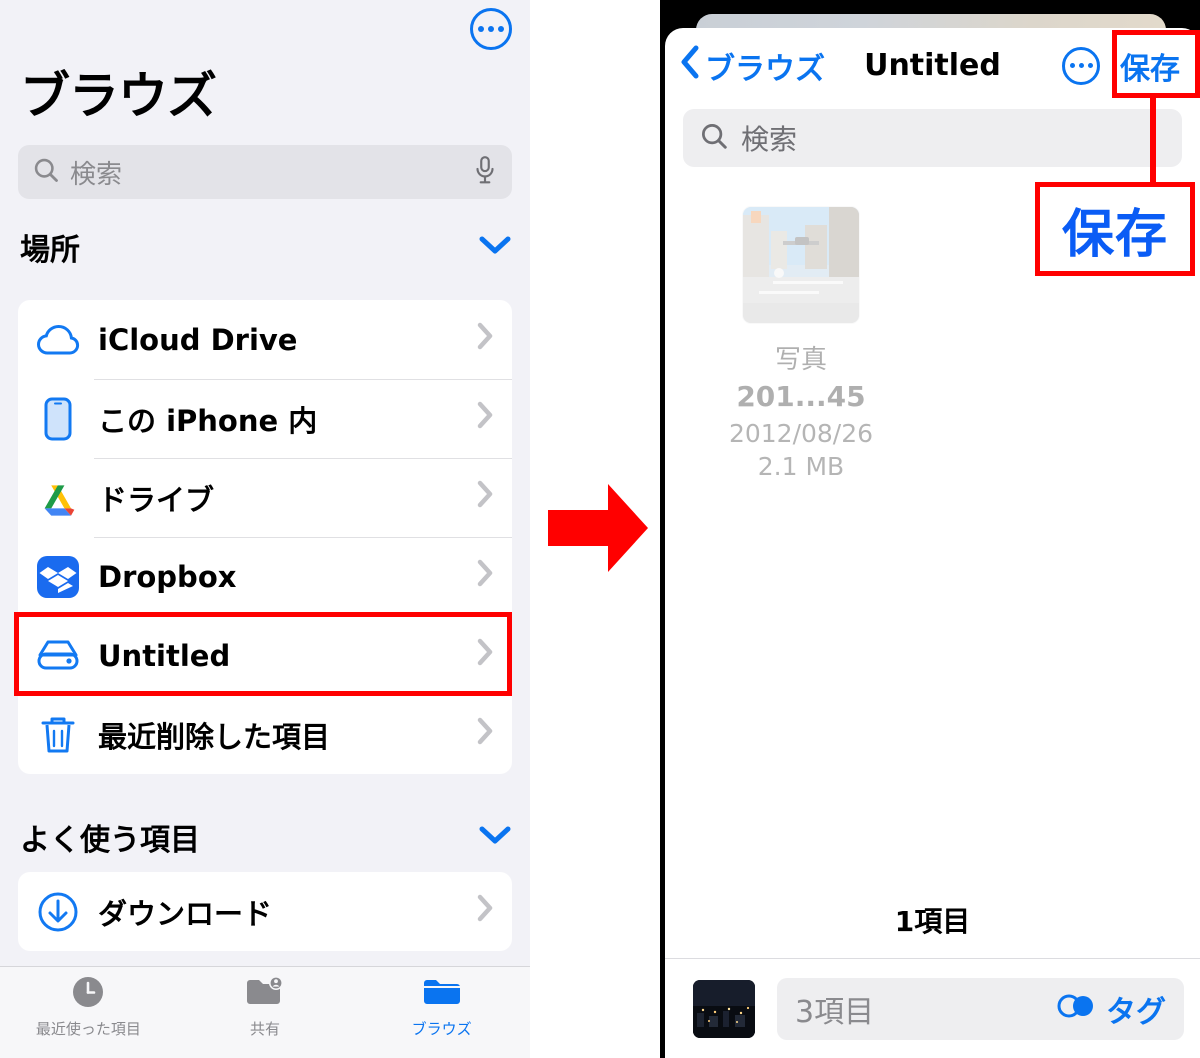 This screenshot has height=1058, width=1200. I want to click on photo-thumbnail, so click(801, 265).